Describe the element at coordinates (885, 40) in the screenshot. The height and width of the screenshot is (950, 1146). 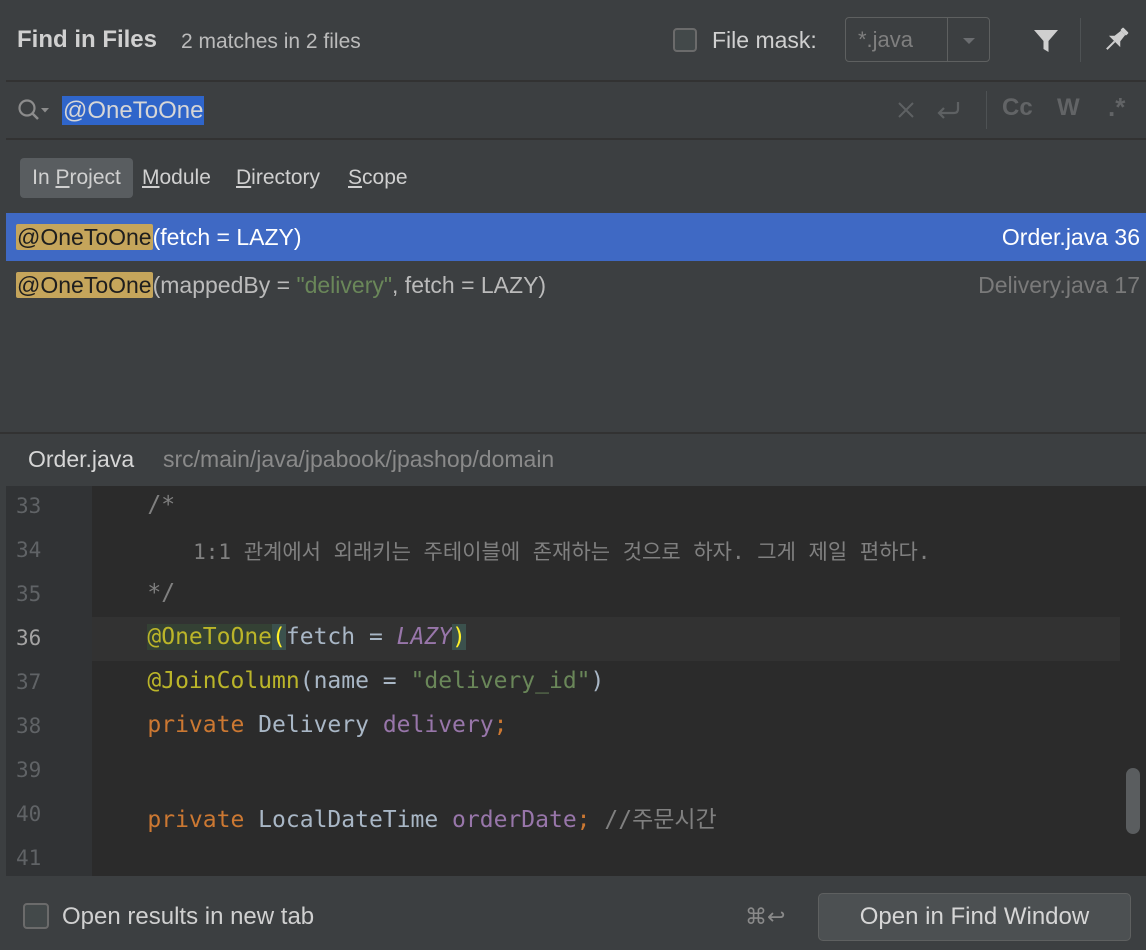
I see `file-mask-value: *.java` at that location.